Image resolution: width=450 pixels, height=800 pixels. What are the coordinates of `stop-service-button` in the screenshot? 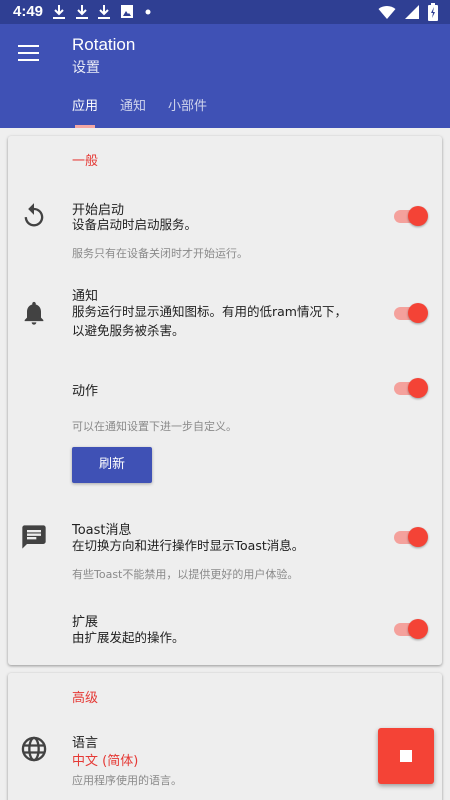 It's located at (406, 756).